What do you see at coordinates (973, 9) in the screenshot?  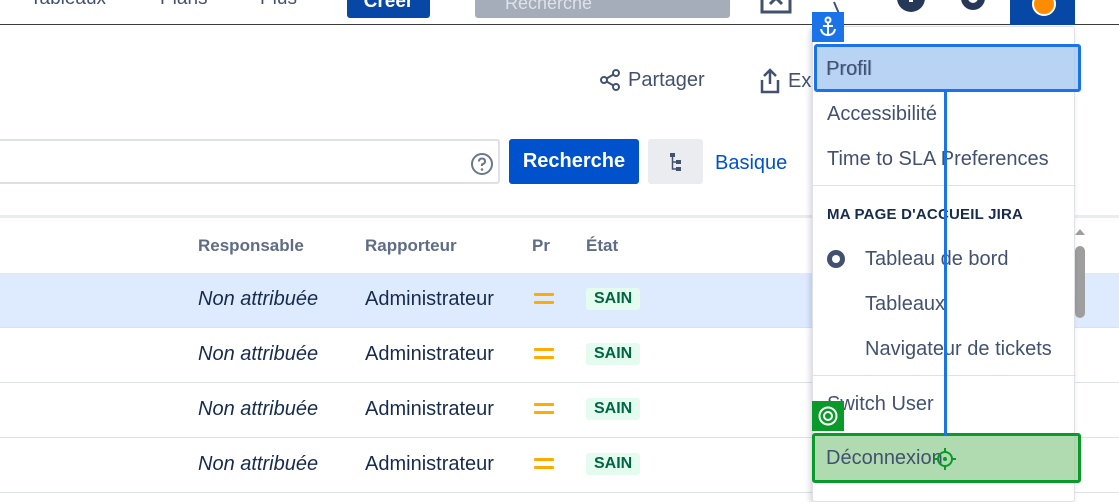 I see `settings-gear-icon` at bounding box center [973, 9].